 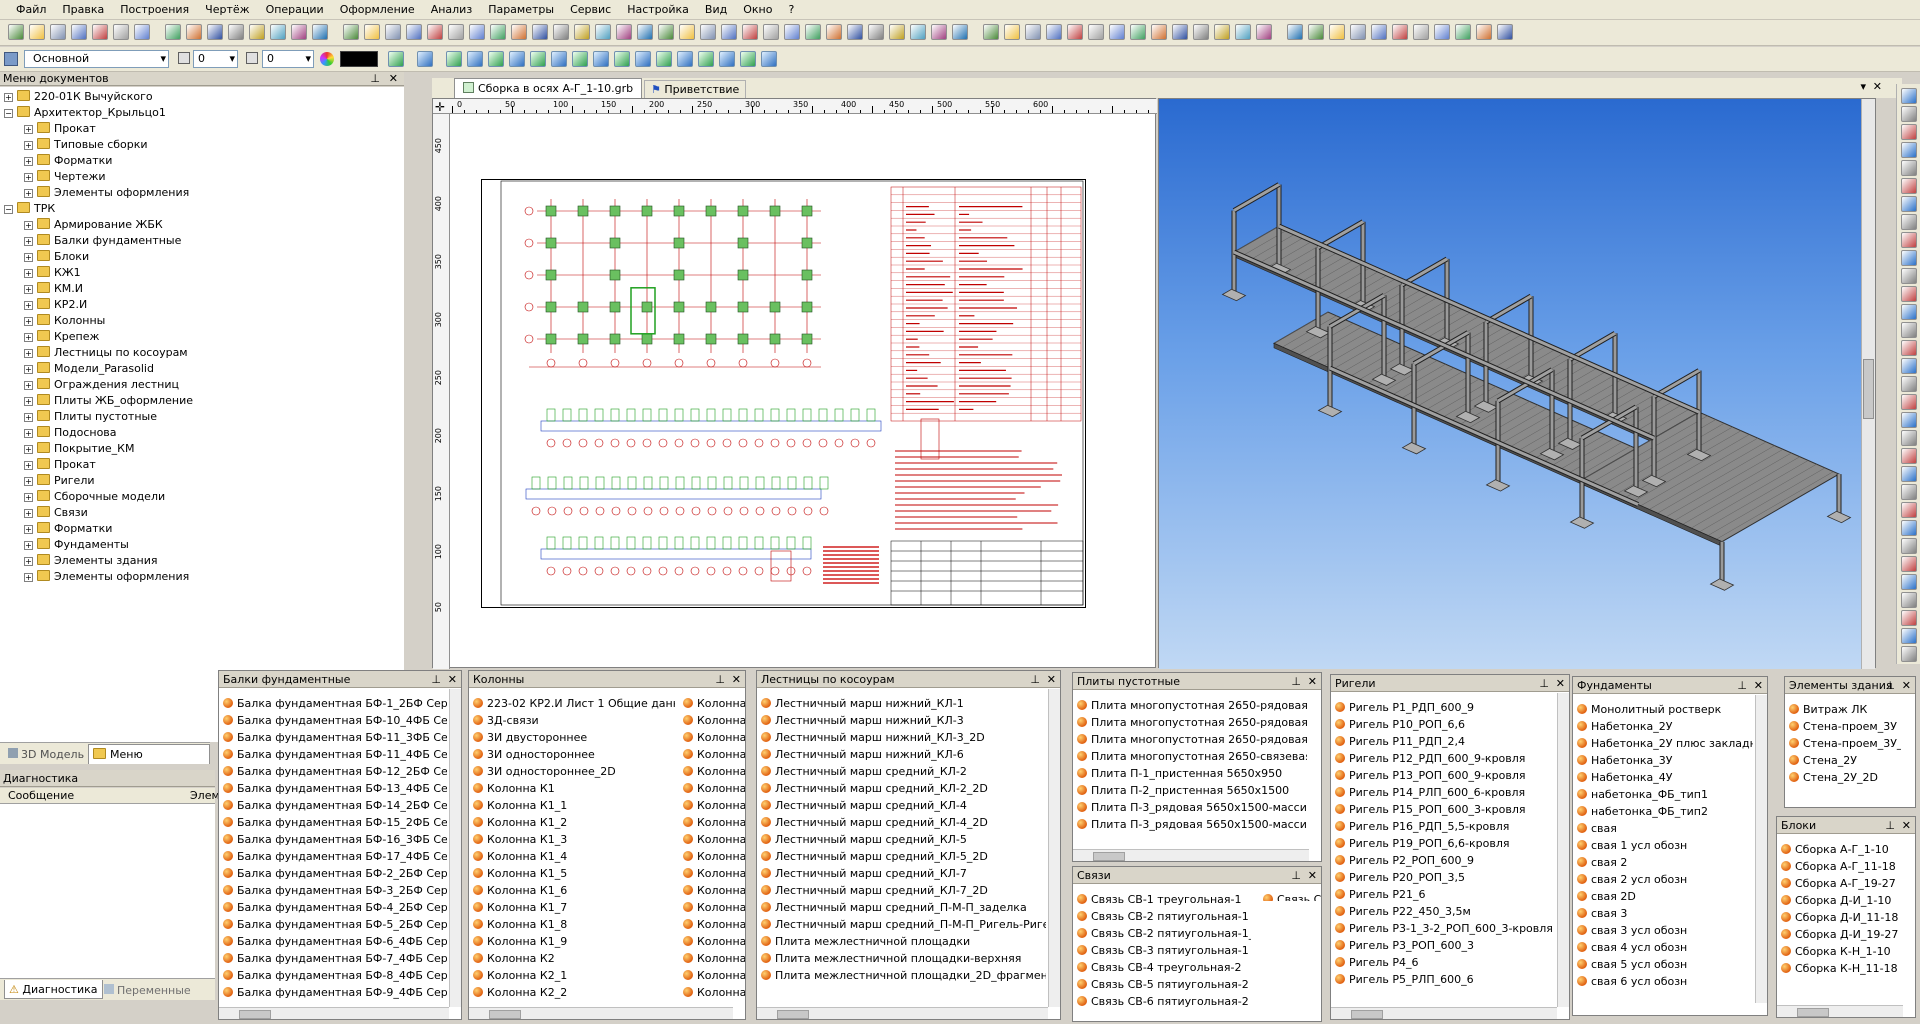 What do you see at coordinates (8, 209) in the screenshot?
I see `expand-toggle-icon: −` at bounding box center [8, 209].